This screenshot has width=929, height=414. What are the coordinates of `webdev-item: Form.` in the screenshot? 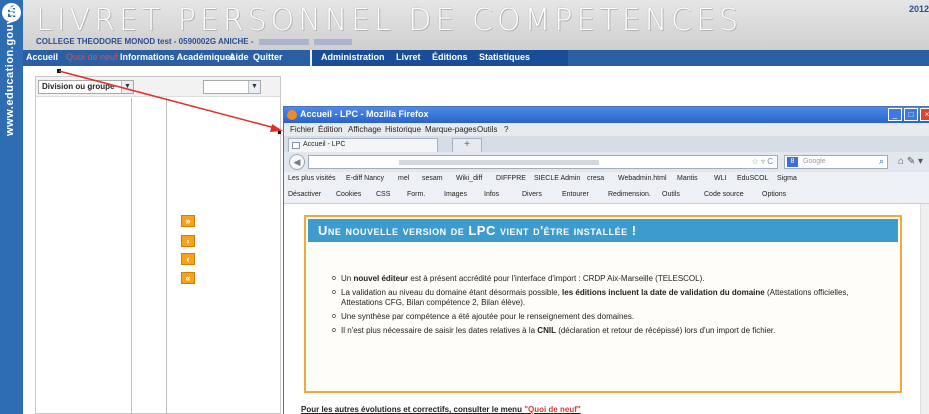 It's located at (416, 194).